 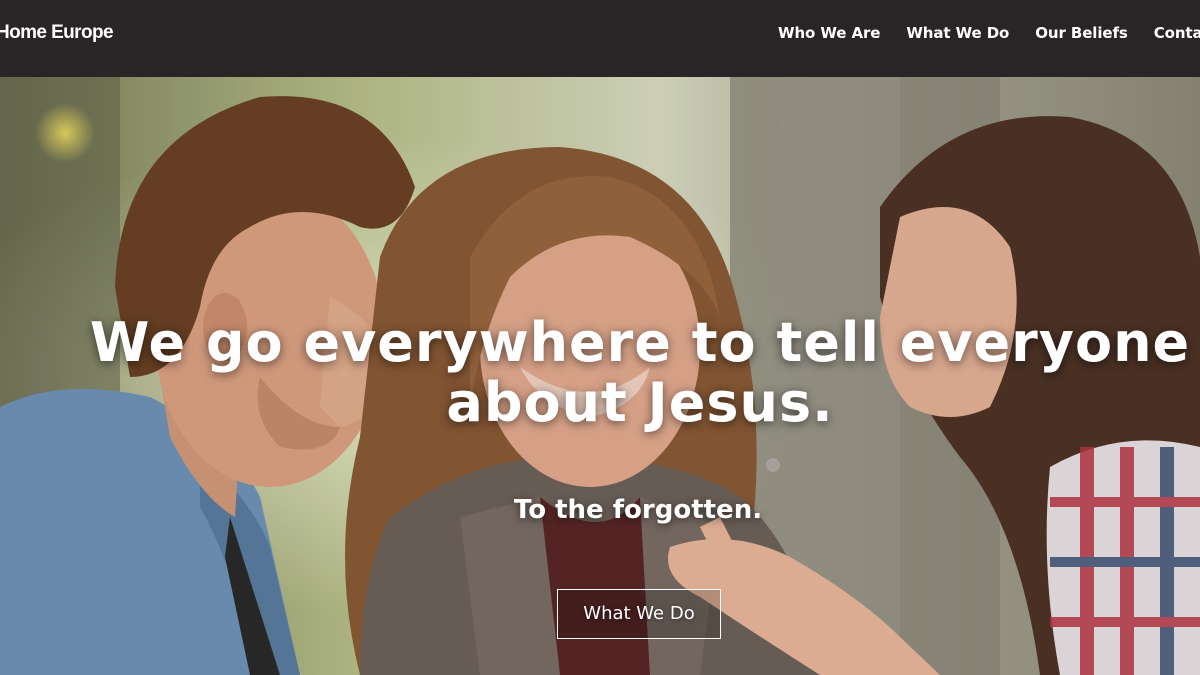 What do you see at coordinates (957, 33) in the screenshot?
I see `nav-link-what-we-do: What We Do` at bounding box center [957, 33].